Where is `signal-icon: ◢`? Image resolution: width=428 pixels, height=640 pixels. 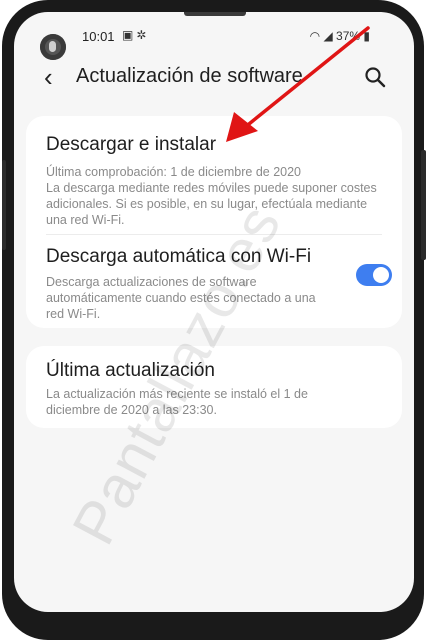
signal-icon: ◢ is located at coordinates (328, 36).